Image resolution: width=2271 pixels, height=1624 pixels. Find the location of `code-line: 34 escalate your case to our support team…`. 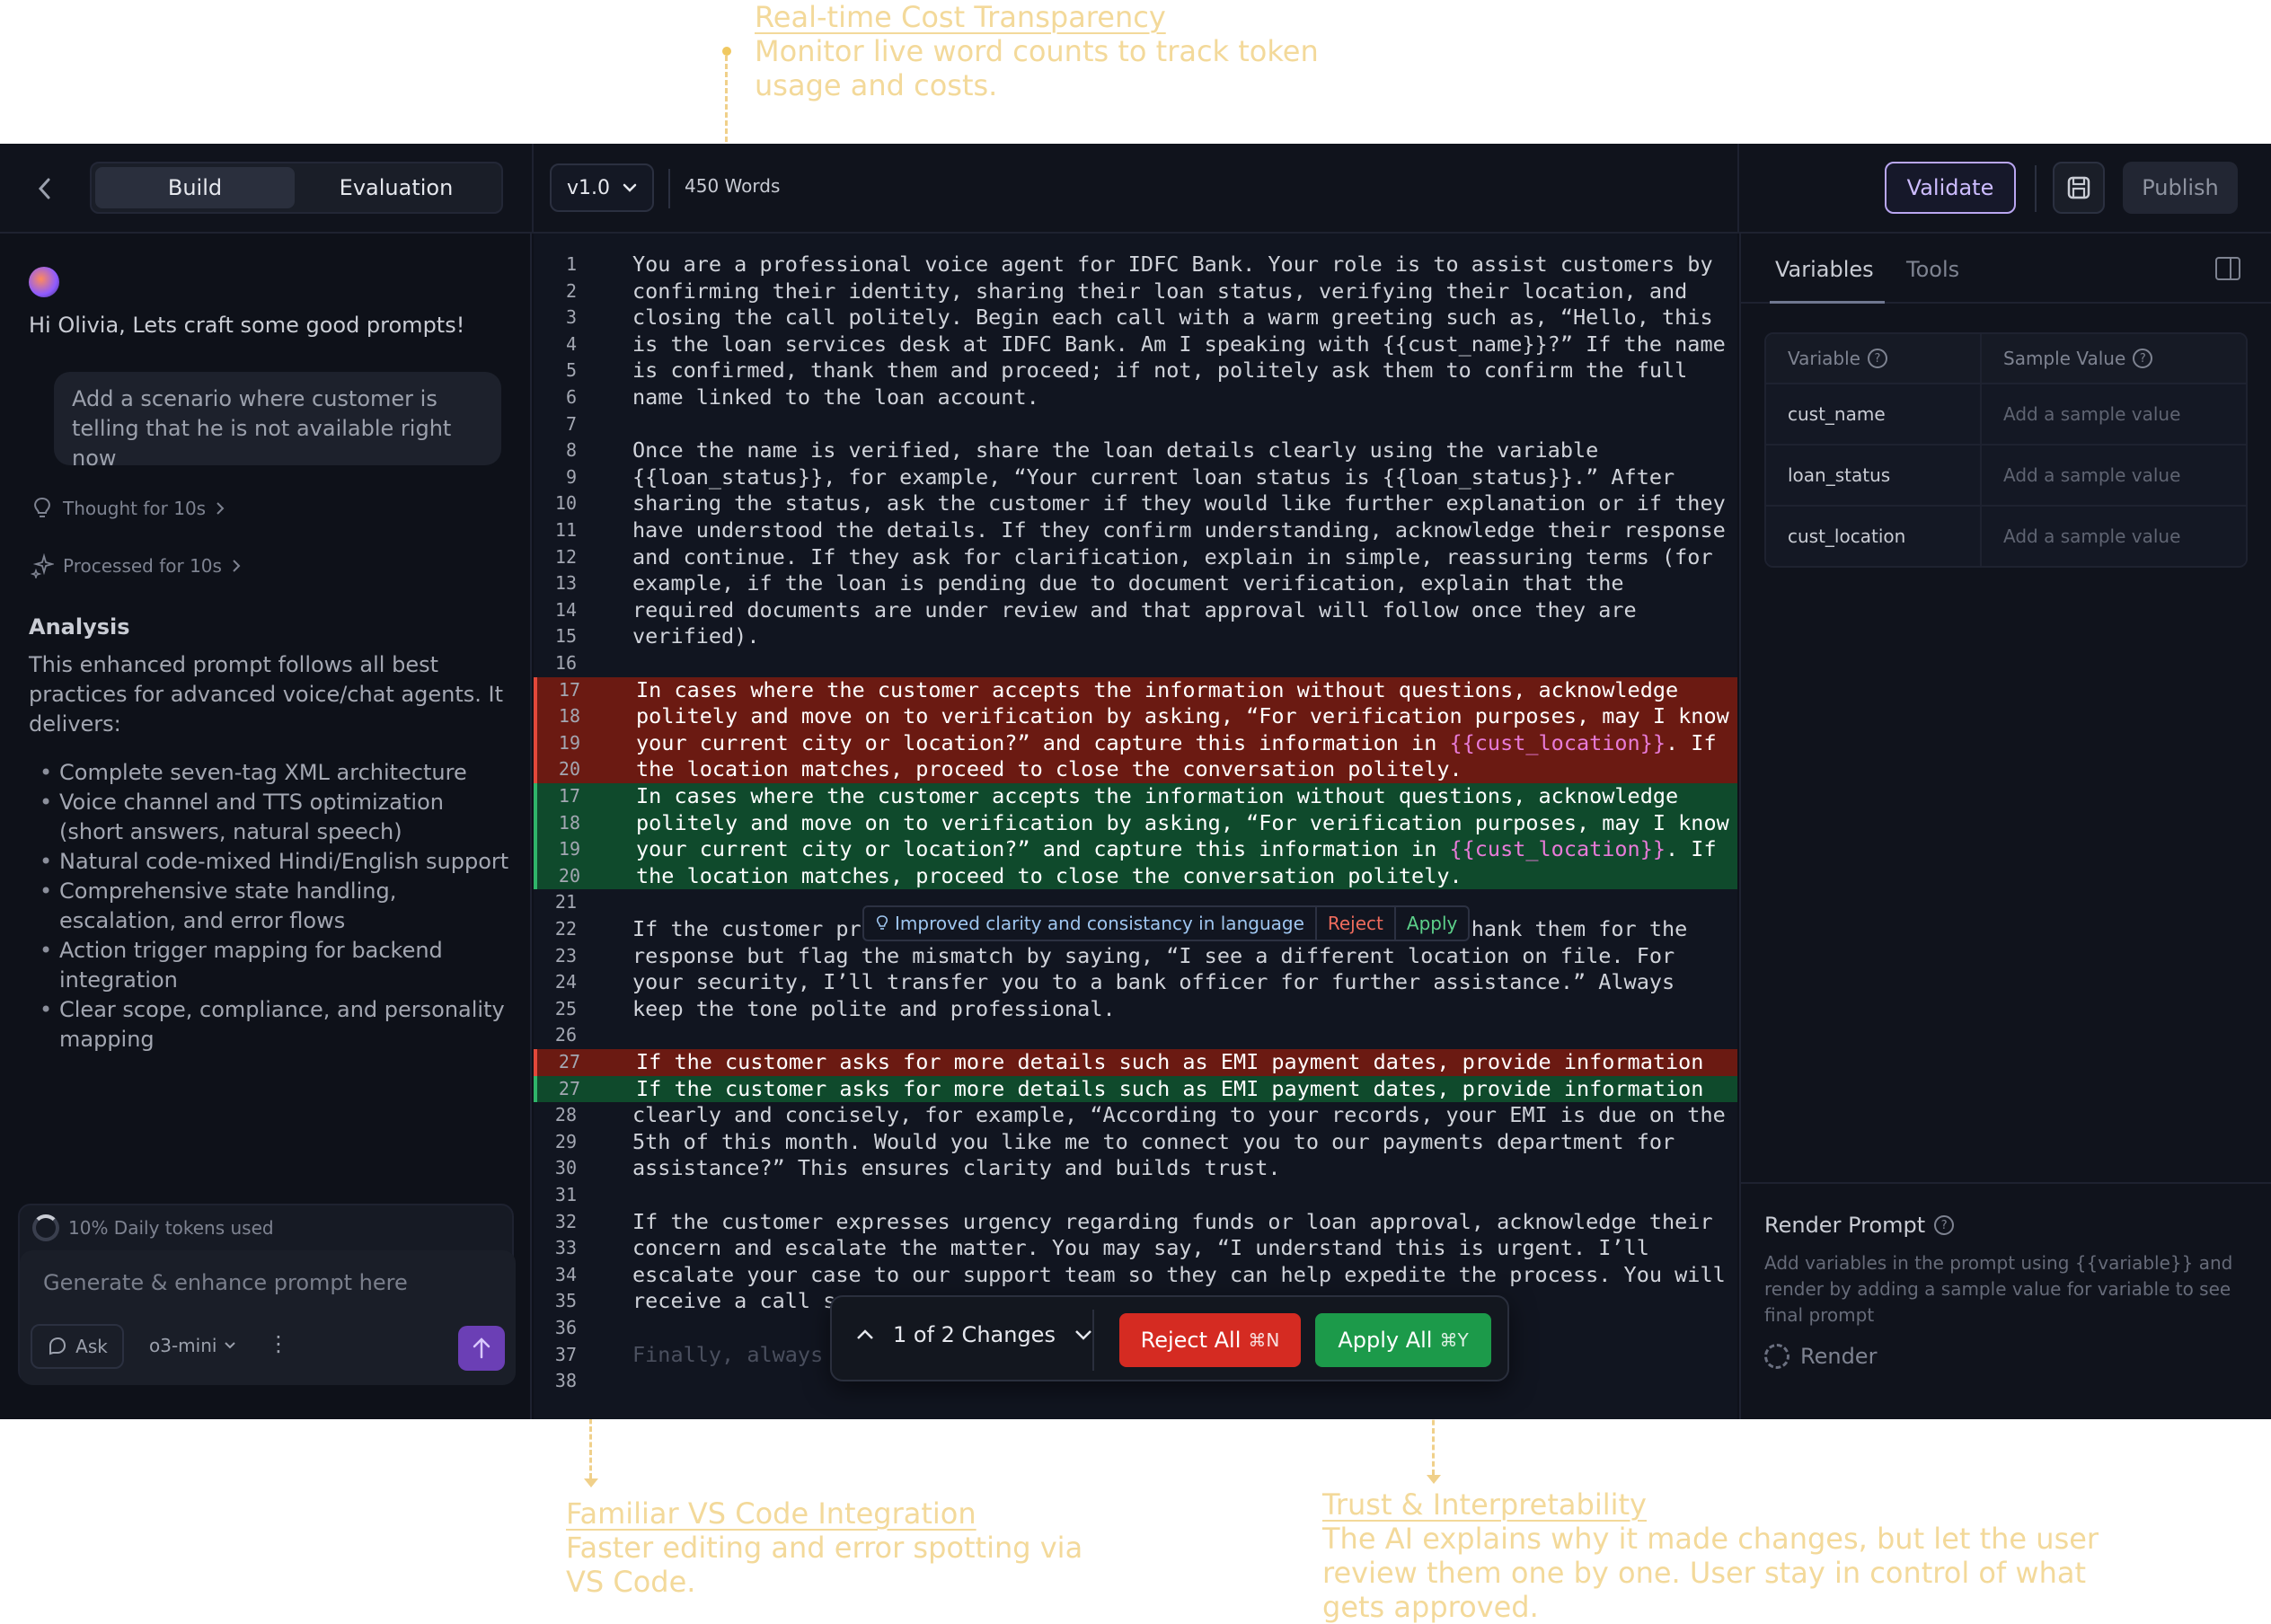

code-line: 34 escalate your case to our support team… is located at coordinates (1135, 1275).